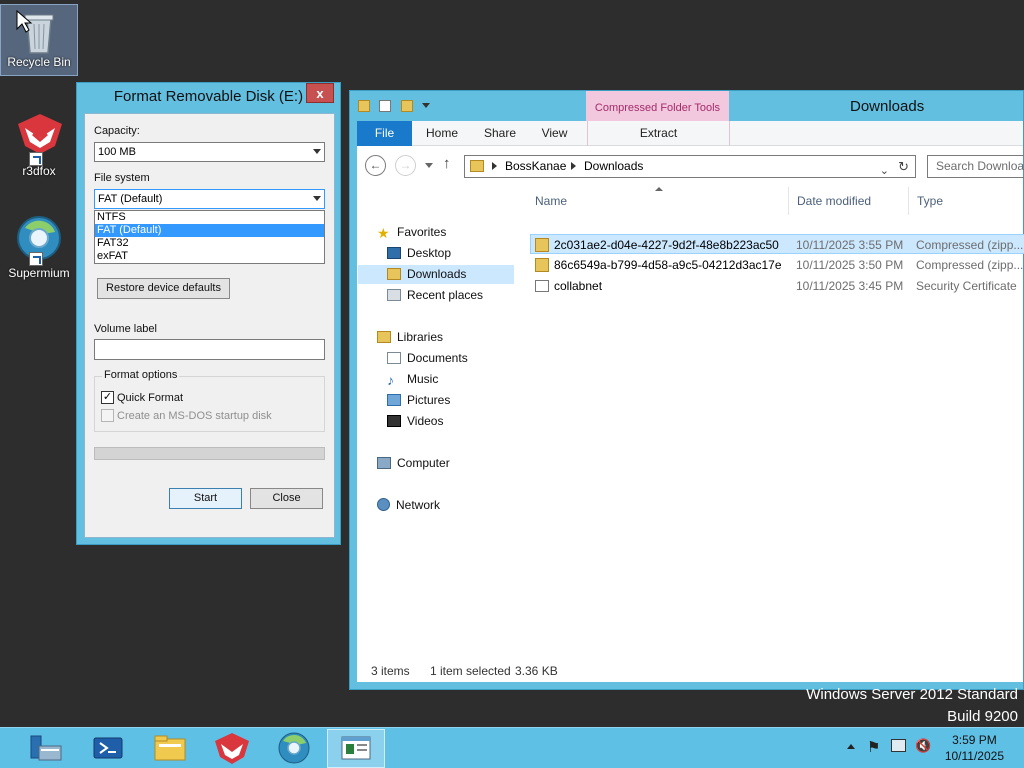 The width and height of the screenshot is (1024, 768). I want to click on taskbar-r3dfox, so click(232, 748).